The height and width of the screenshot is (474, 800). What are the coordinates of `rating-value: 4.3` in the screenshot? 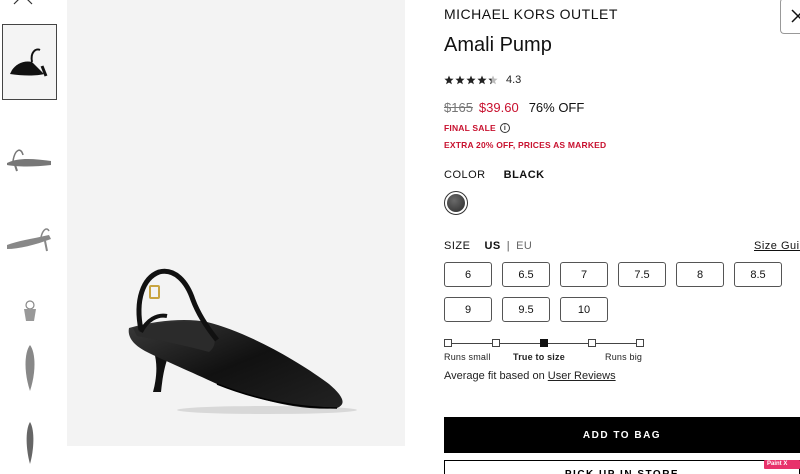 It's located at (514, 80).